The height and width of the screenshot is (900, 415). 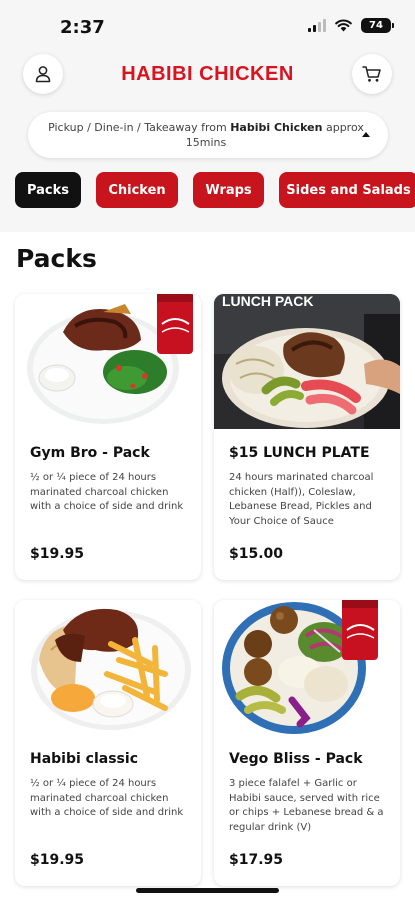 I want to click on product-name: Habibi classic, so click(x=84, y=759).